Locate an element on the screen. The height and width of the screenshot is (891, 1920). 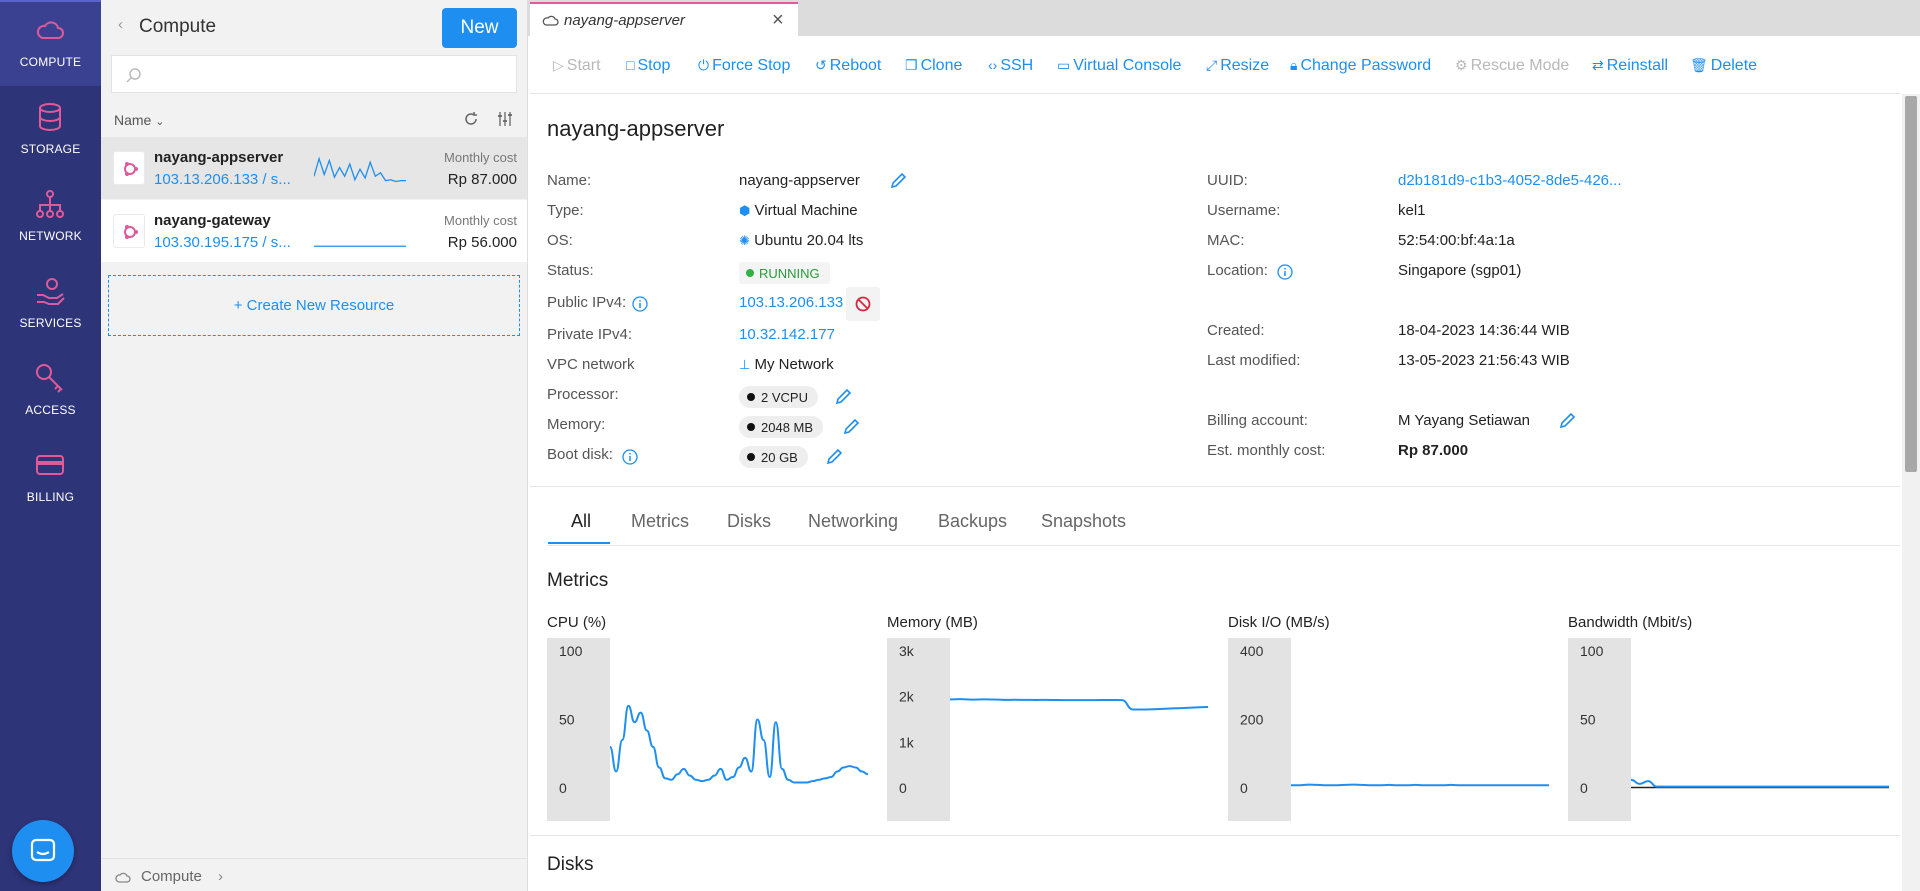
memory-chip: 2048 MB is located at coordinates (781, 427).